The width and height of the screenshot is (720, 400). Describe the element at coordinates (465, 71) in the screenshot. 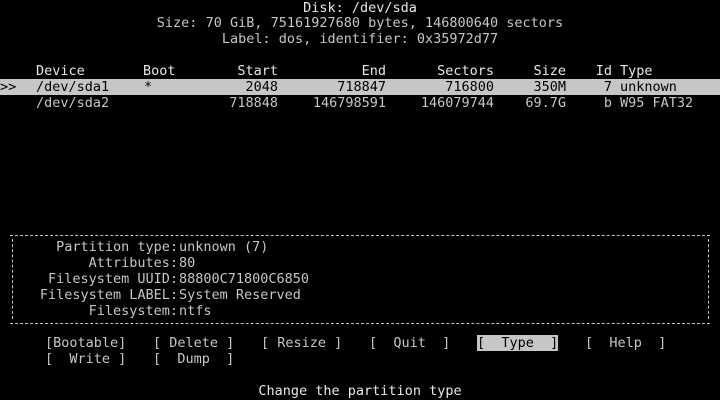

I see `column-header-sectors: Sectors` at that location.